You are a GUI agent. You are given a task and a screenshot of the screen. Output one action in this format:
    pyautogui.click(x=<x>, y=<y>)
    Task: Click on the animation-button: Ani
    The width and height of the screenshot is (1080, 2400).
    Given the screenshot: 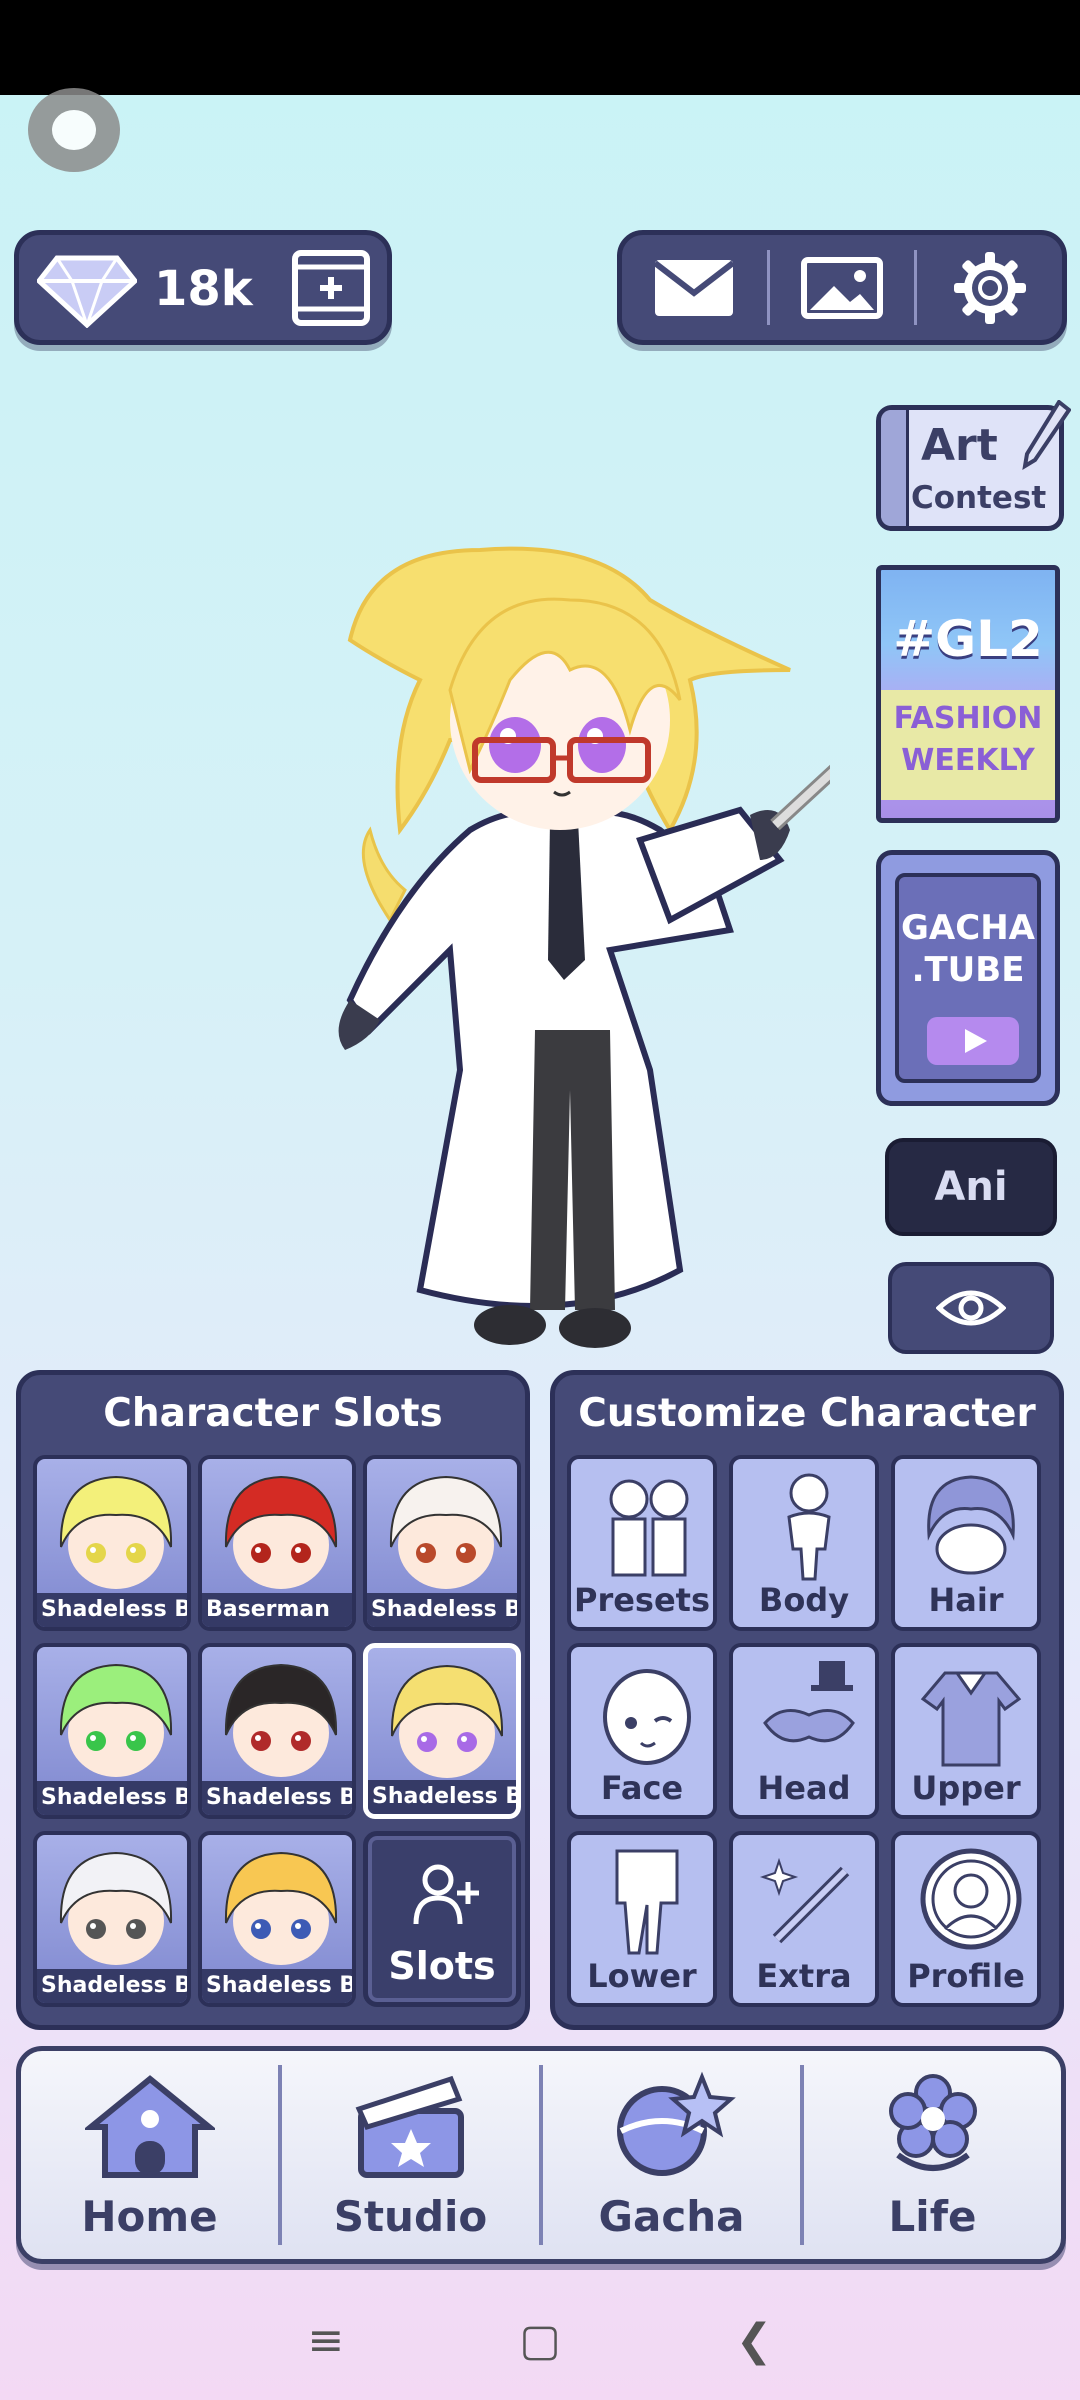 What is the action you would take?
    pyautogui.click(x=971, y=1187)
    